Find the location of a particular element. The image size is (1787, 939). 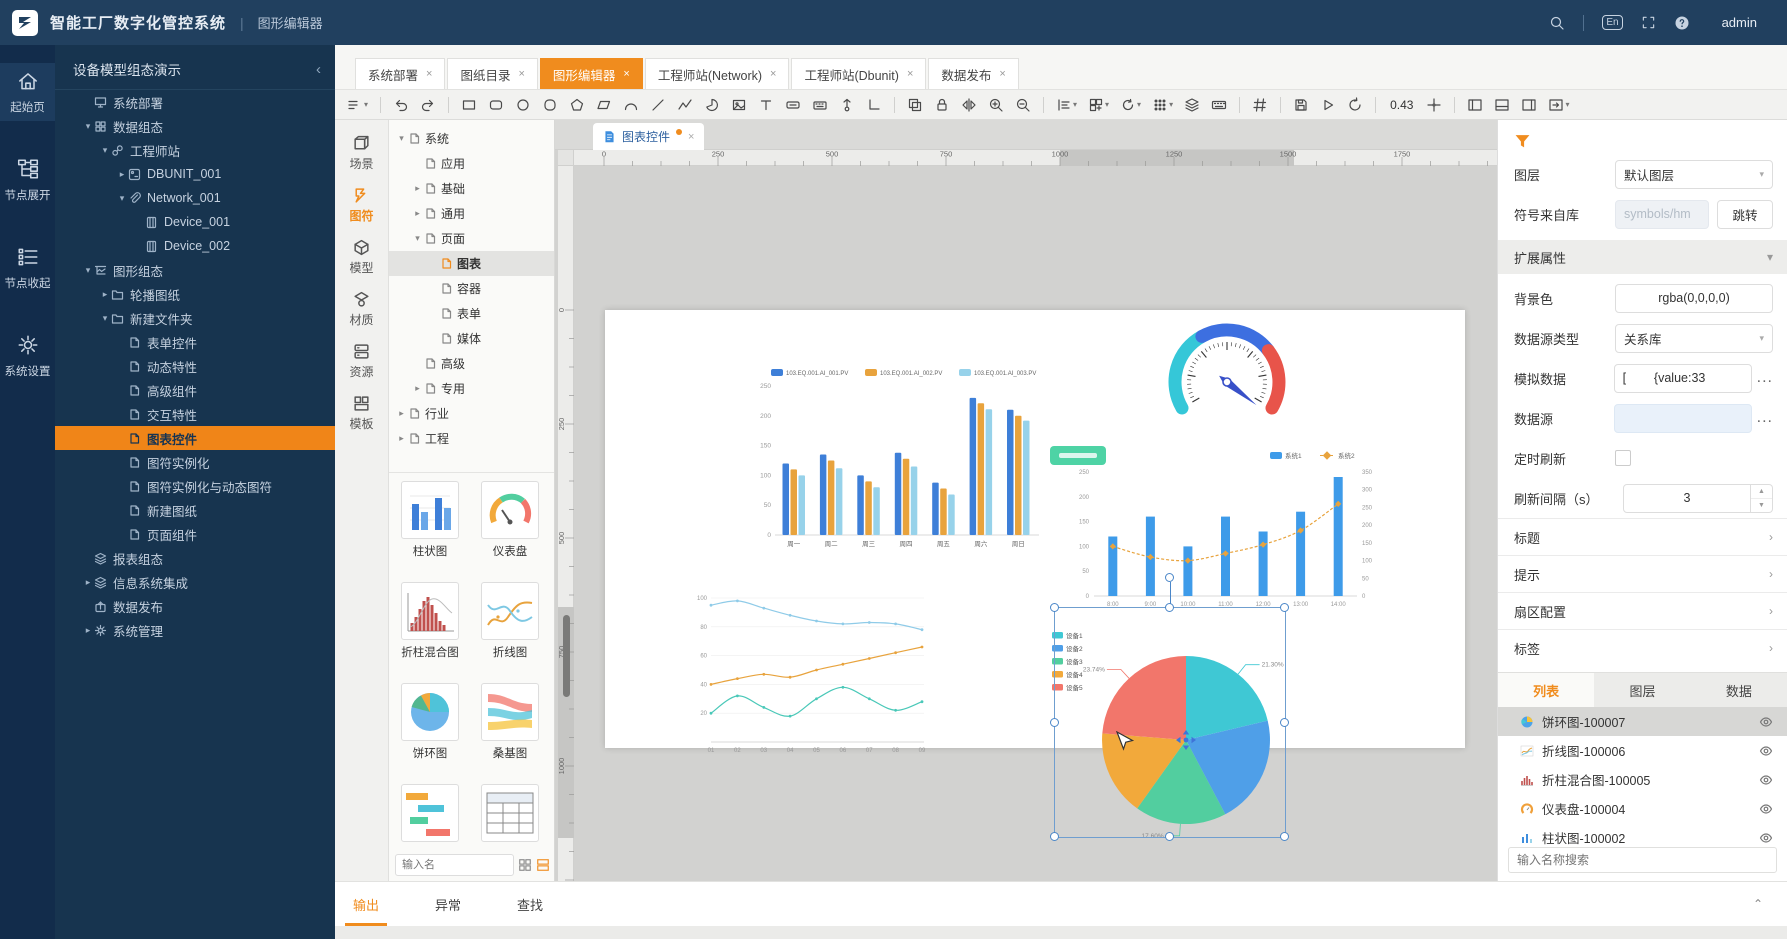

select-图层: 默认图层 ▾ is located at coordinates (1694, 174).